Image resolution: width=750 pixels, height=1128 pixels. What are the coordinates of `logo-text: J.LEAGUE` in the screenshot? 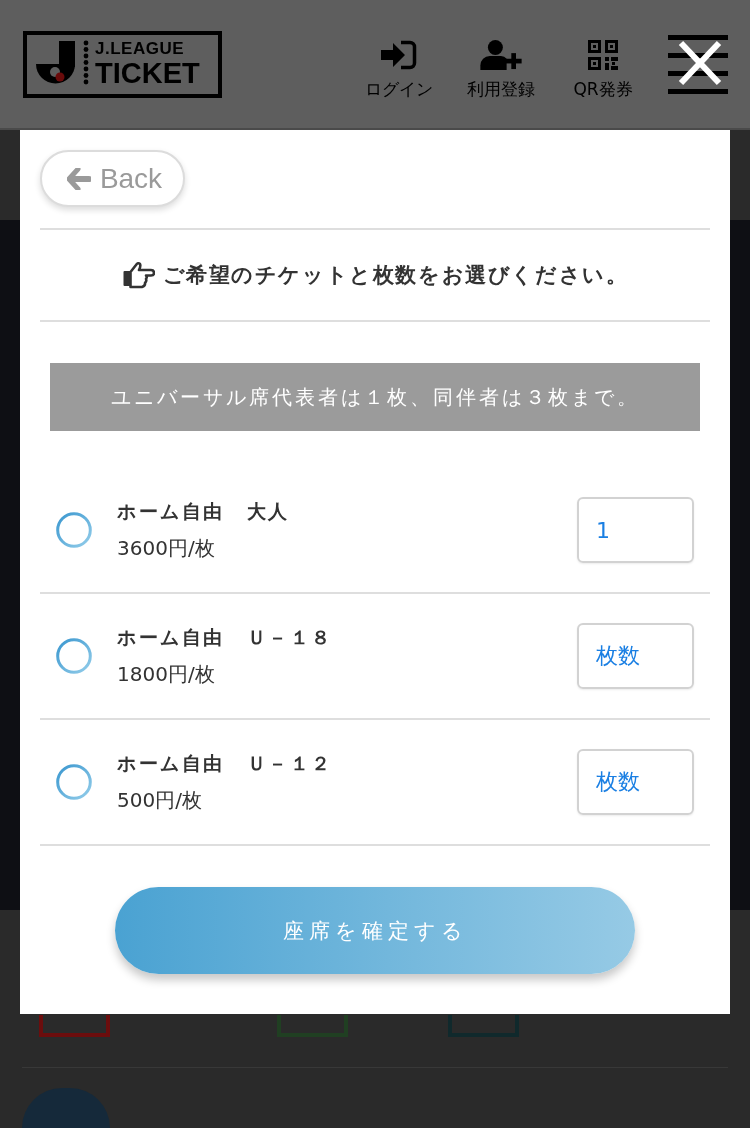 It's located at (140, 48).